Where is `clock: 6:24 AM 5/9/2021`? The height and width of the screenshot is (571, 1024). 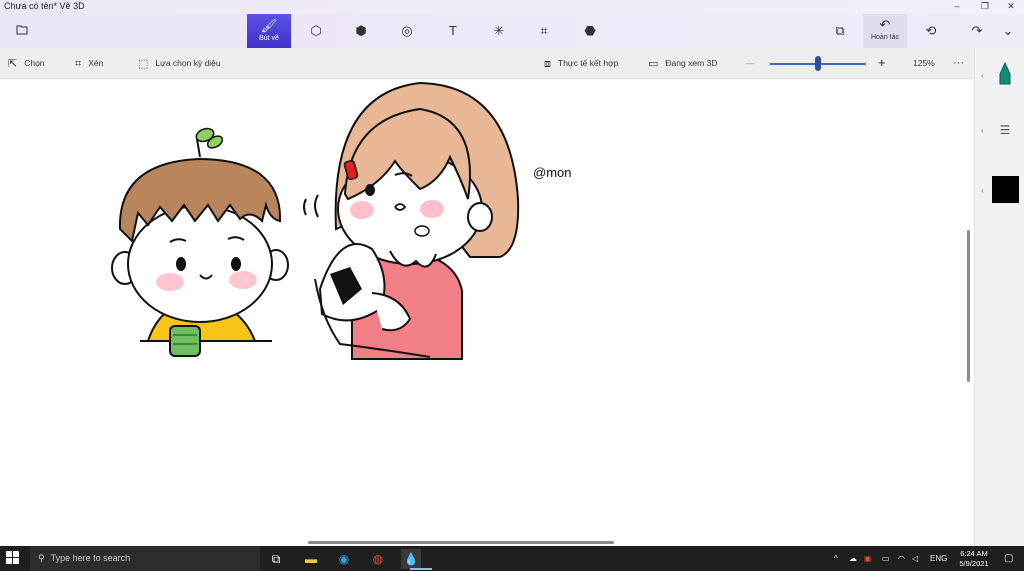 clock: 6:24 AM 5/9/2021 is located at coordinates (974, 559).